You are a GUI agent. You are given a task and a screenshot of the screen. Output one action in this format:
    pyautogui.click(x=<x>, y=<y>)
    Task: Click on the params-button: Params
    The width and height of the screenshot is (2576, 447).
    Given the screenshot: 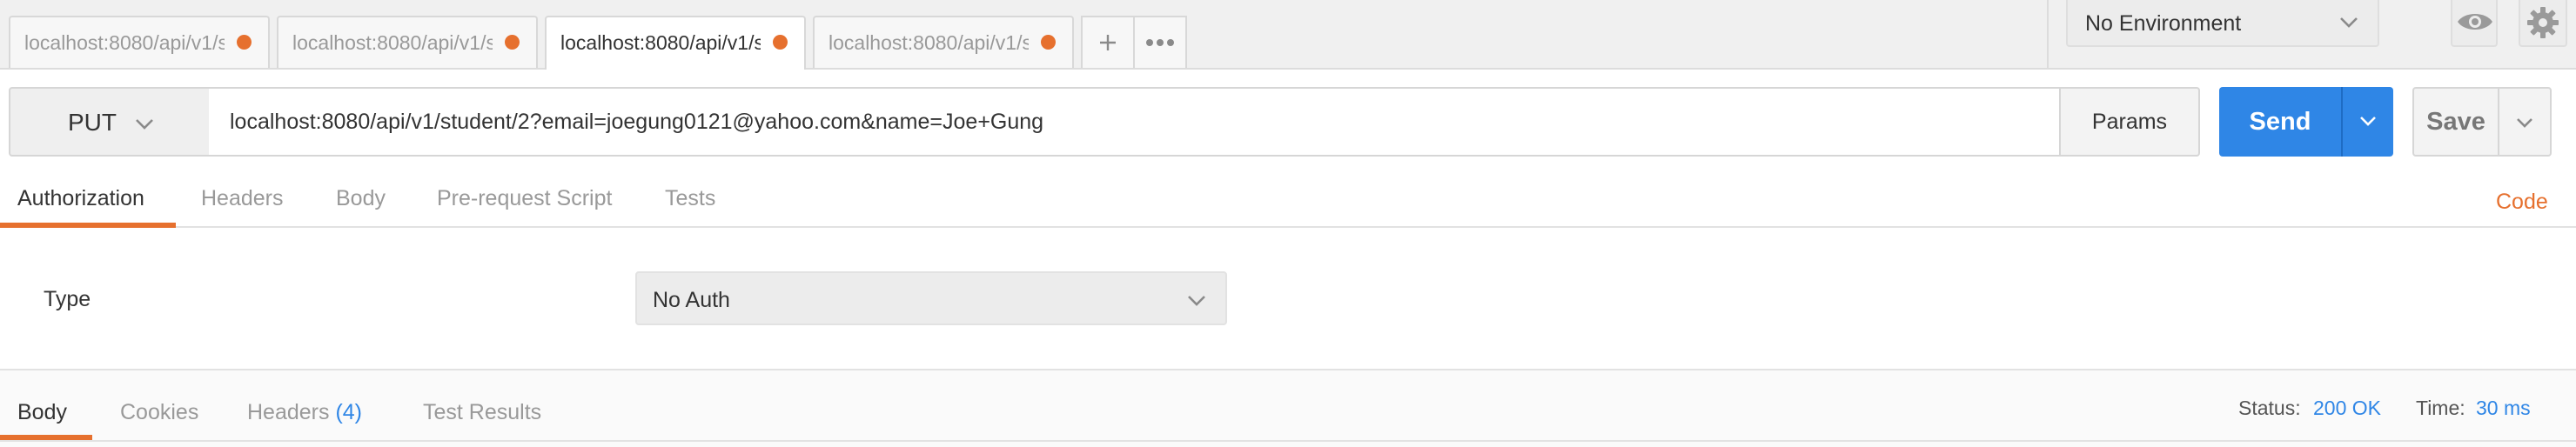 What is the action you would take?
    pyautogui.click(x=2129, y=122)
    